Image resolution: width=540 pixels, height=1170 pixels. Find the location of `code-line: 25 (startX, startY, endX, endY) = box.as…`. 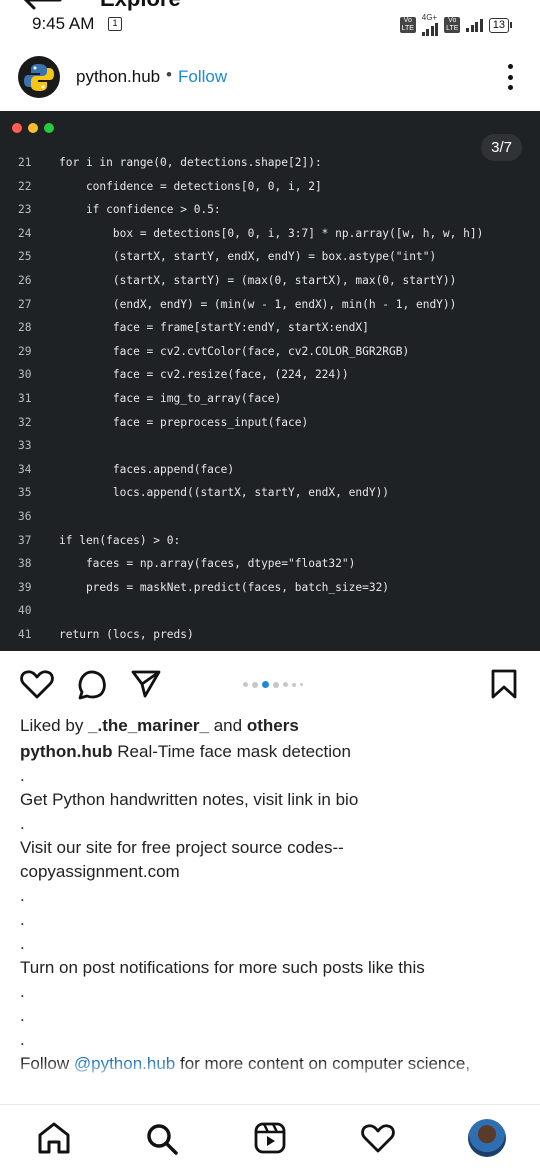

code-line: 25 (startX, startY, endX, endY) = box.as… is located at coordinates (270, 257).